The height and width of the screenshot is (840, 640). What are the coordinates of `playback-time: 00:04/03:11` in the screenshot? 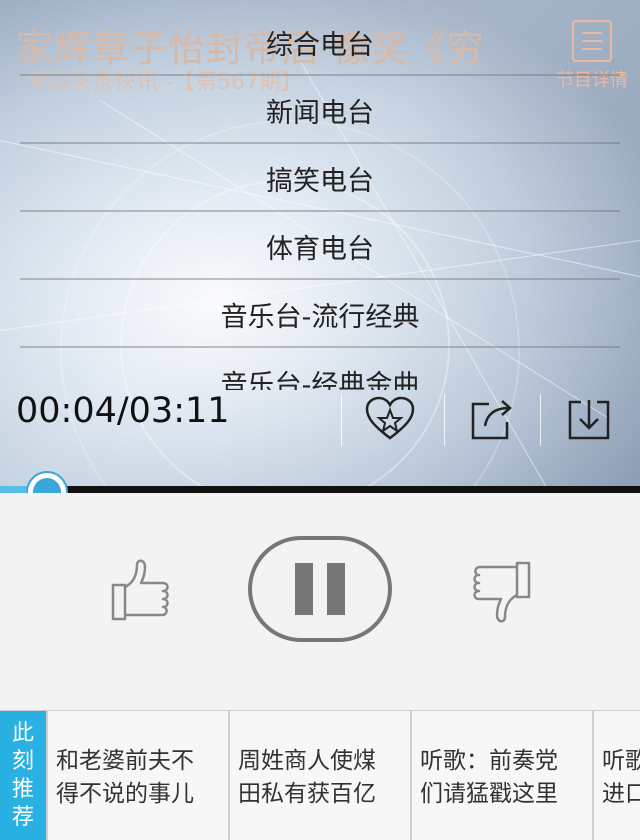 It's located at (123, 411).